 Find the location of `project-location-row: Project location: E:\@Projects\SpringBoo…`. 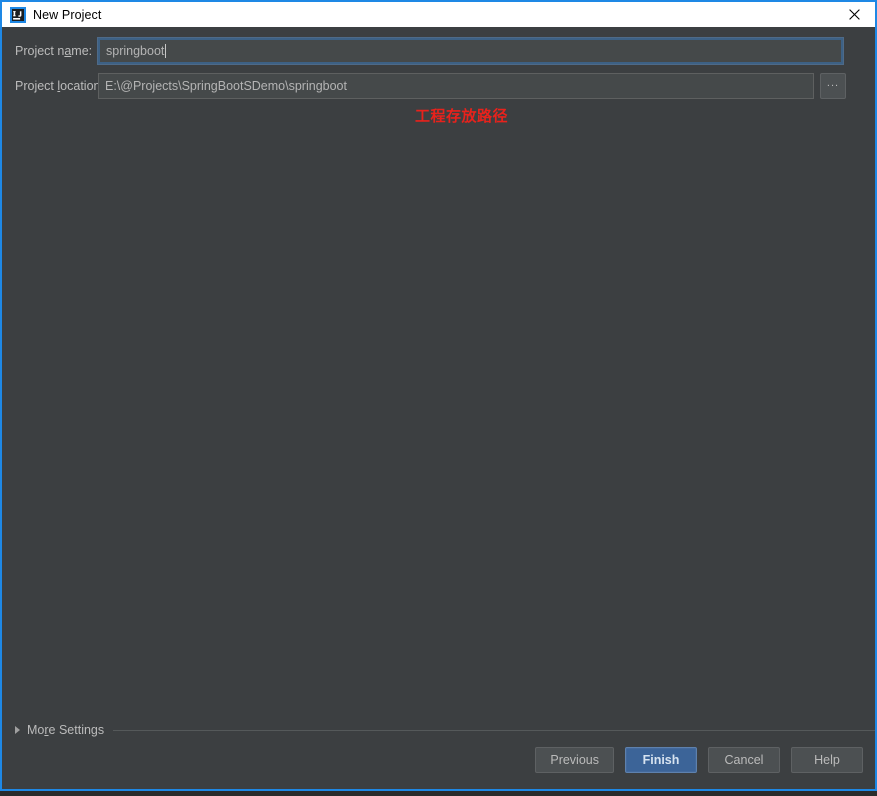

project-location-row: Project location: E:\@Projects\SpringBoo… is located at coordinates (438, 86).